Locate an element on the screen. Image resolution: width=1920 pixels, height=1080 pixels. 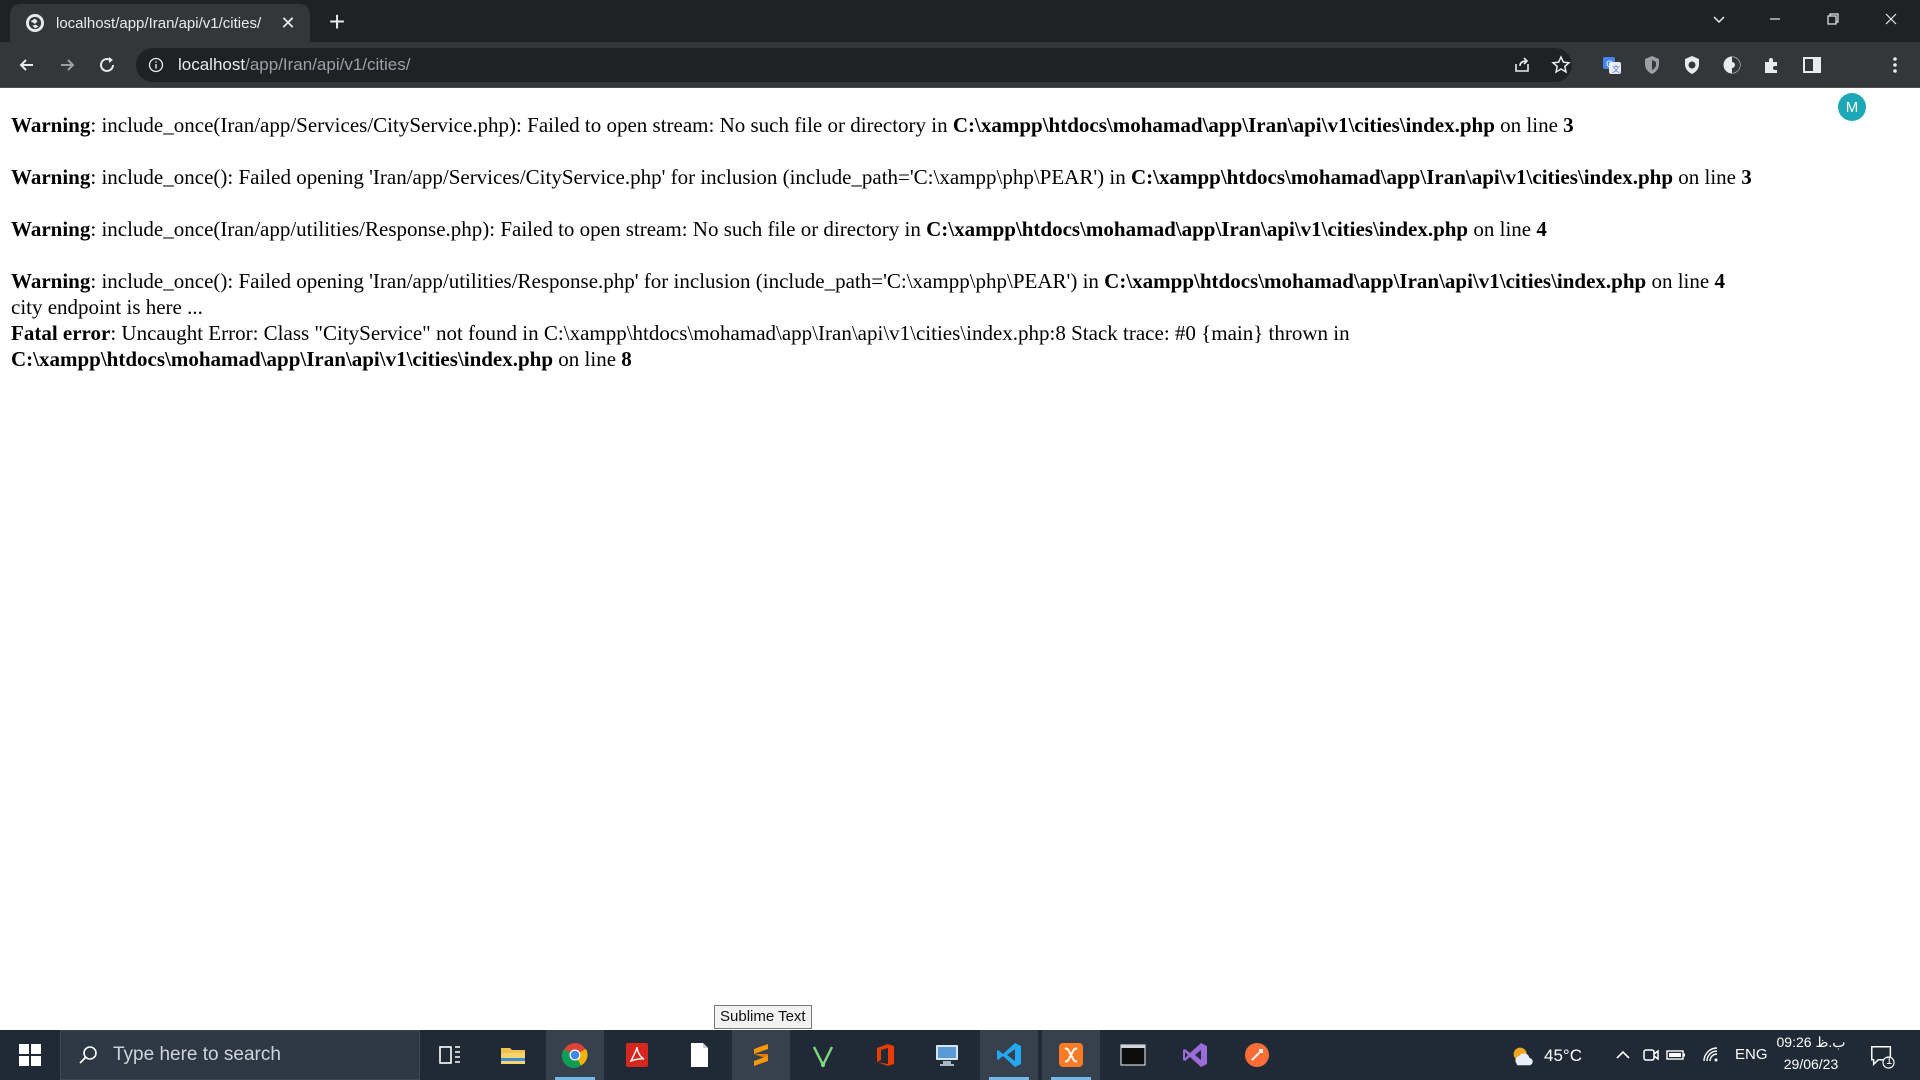
bookmark-star-icon is located at coordinates (1561, 65).